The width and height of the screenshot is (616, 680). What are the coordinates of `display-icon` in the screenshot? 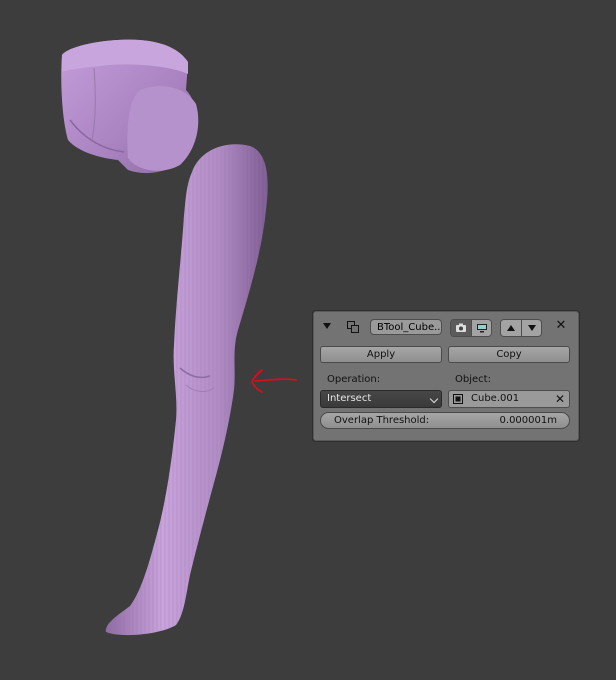 It's located at (481, 328).